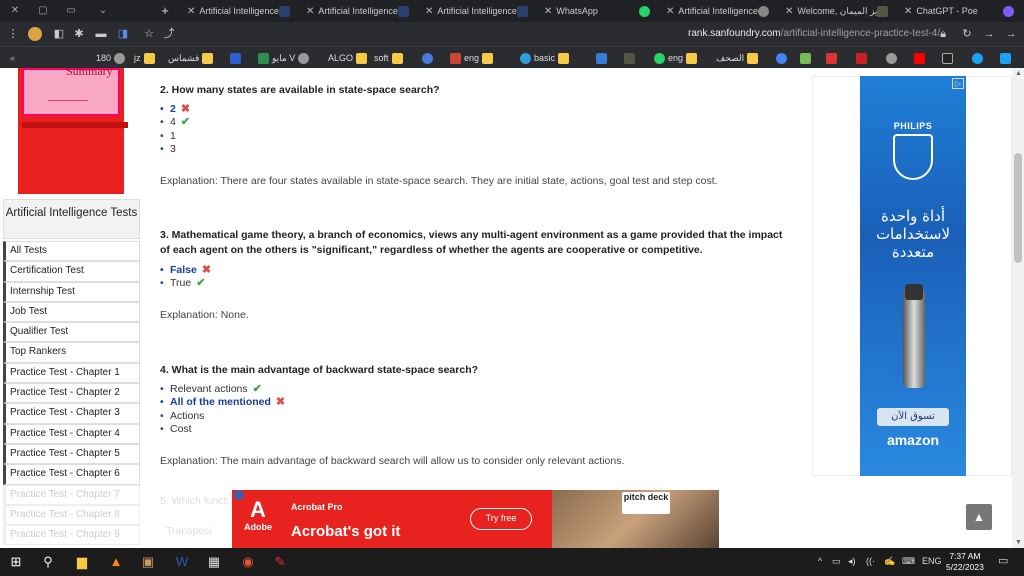 The width and height of the screenshot is (1024, 576). I want to click on sidebar-item-chapter-4: Practice Test - Chapter 4, so click(71, 433).